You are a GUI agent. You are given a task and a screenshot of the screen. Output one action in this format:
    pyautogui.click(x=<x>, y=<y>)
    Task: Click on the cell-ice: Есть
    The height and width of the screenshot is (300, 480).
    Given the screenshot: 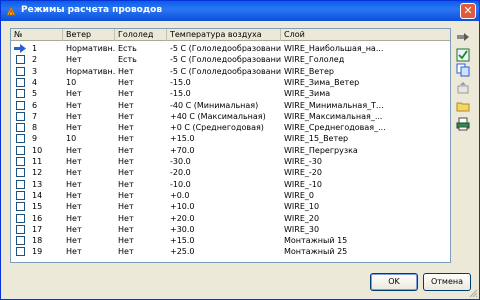 What is the action you would take?
    pyautogui.click(x=127, y=48)
    